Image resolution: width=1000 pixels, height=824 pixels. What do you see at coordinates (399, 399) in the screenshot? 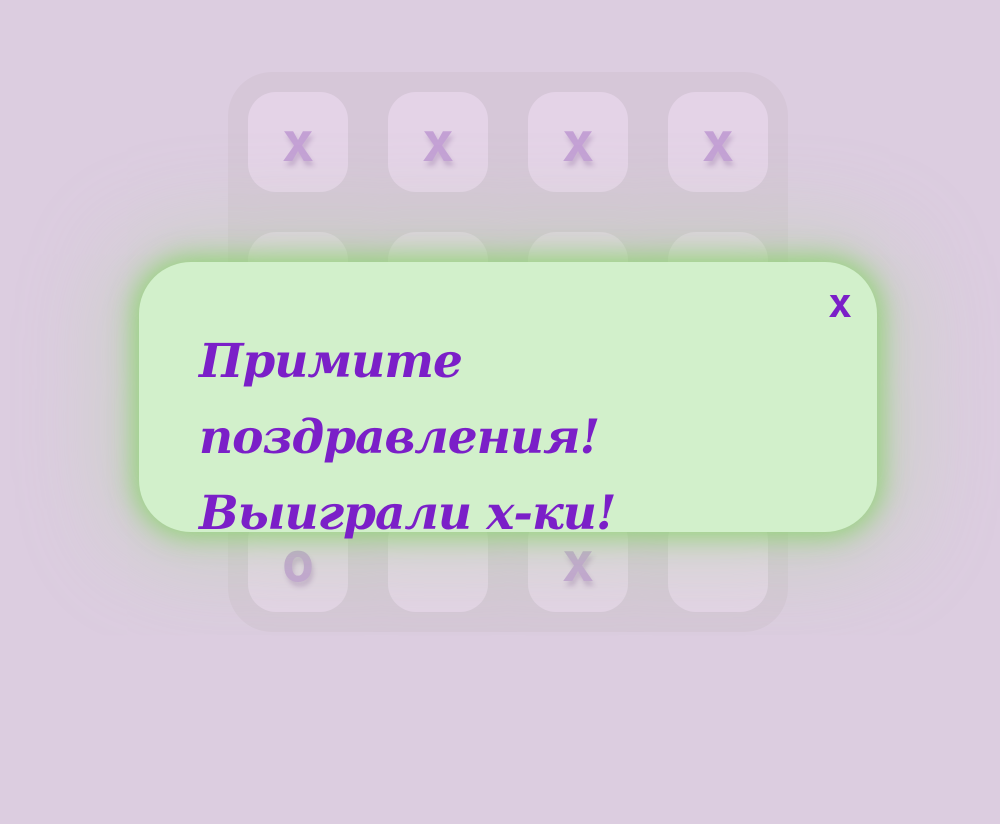
I see `win-message-line1: Примите поздравления!` at bounding box center [399, 399].